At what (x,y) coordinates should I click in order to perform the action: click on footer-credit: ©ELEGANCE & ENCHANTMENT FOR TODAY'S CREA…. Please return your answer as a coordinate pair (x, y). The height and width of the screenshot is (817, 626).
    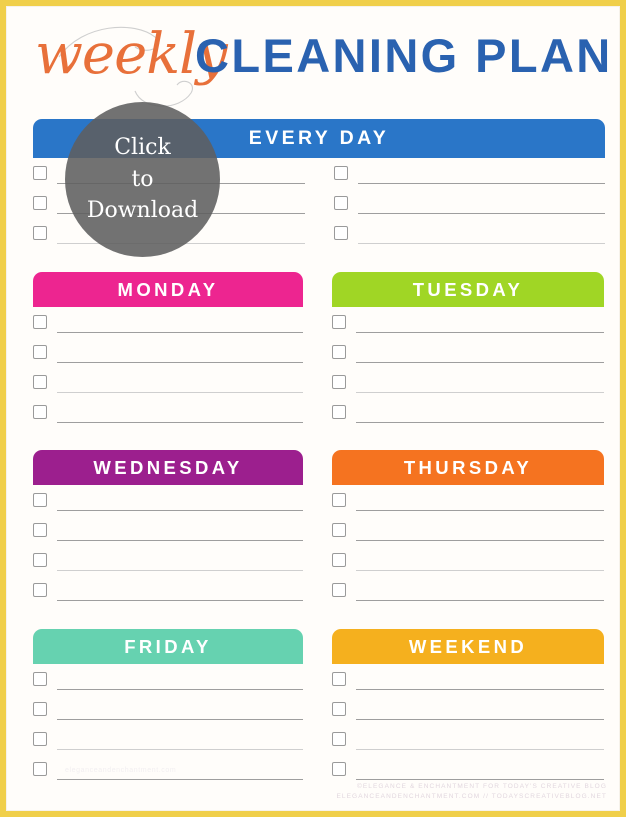
    Looking at the image, I should click on (471, 792).